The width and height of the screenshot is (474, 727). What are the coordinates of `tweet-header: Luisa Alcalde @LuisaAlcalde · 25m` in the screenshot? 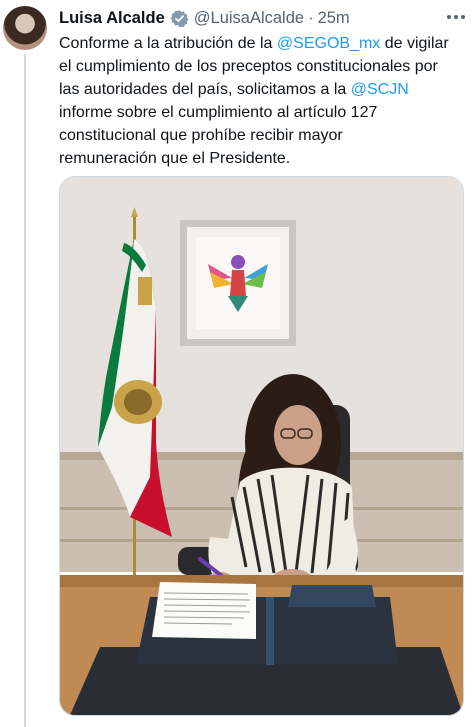 It's located at (204, 18).